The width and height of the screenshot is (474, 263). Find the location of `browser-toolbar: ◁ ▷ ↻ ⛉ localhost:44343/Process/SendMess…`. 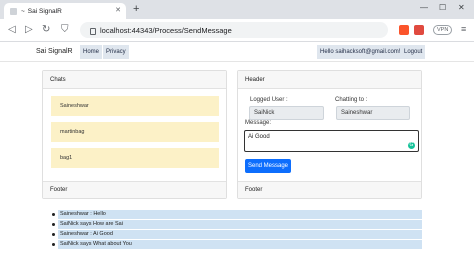

browser-toolbar: ◁ ▷ ↻ ⛉ localhost:44343/Process/SendMess… is located at coordinates (237, 30).